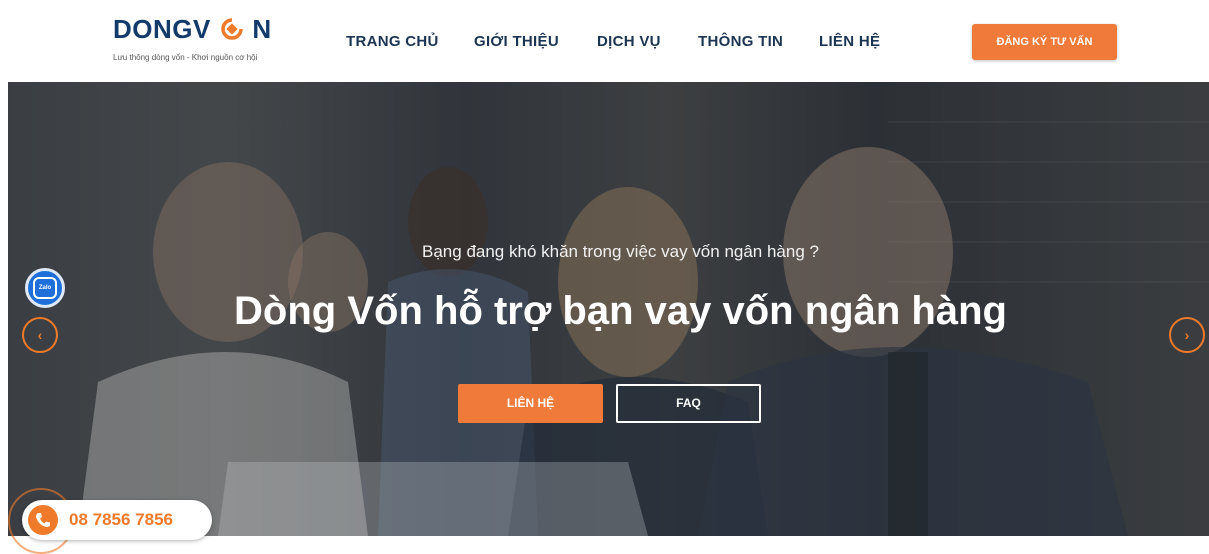 The width and height of the screenshot is (1209, 554). I want to click on register-consult-button: ĐĂNG KÝ TƯ VẤN, so click(1044, 42).